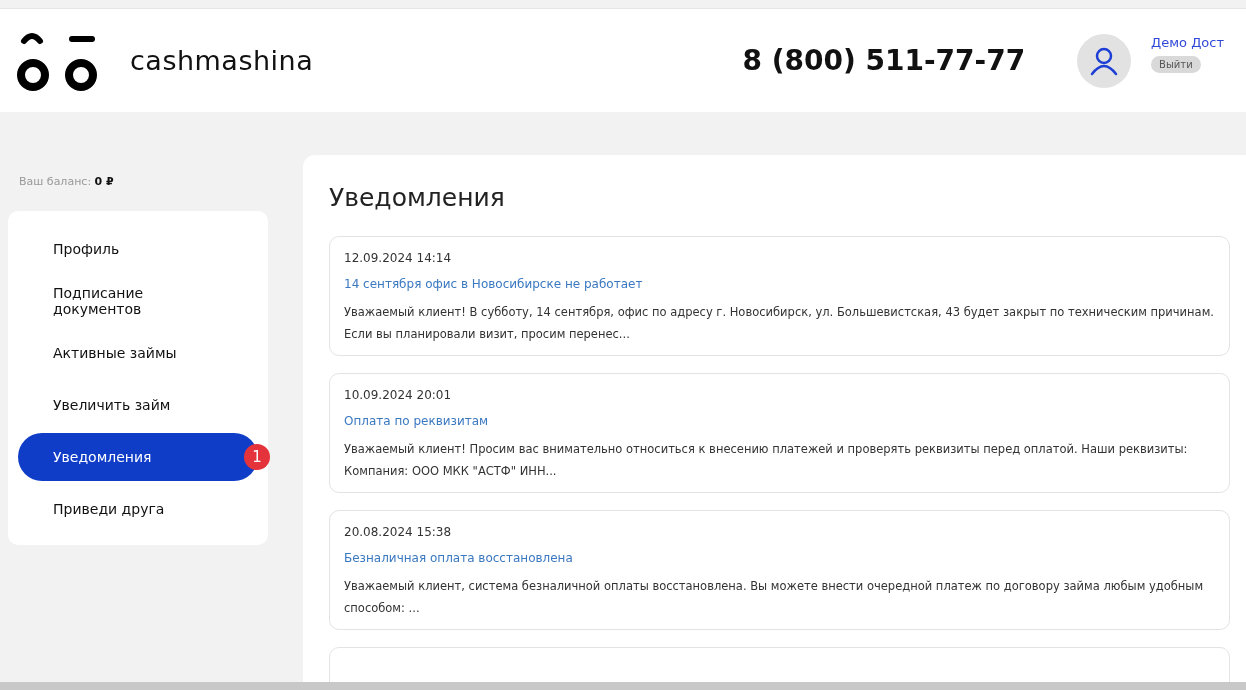  Describe the element at coordinates (138, 405) in the screenshot. I see `menu-item: Увеличить займ` at that location.